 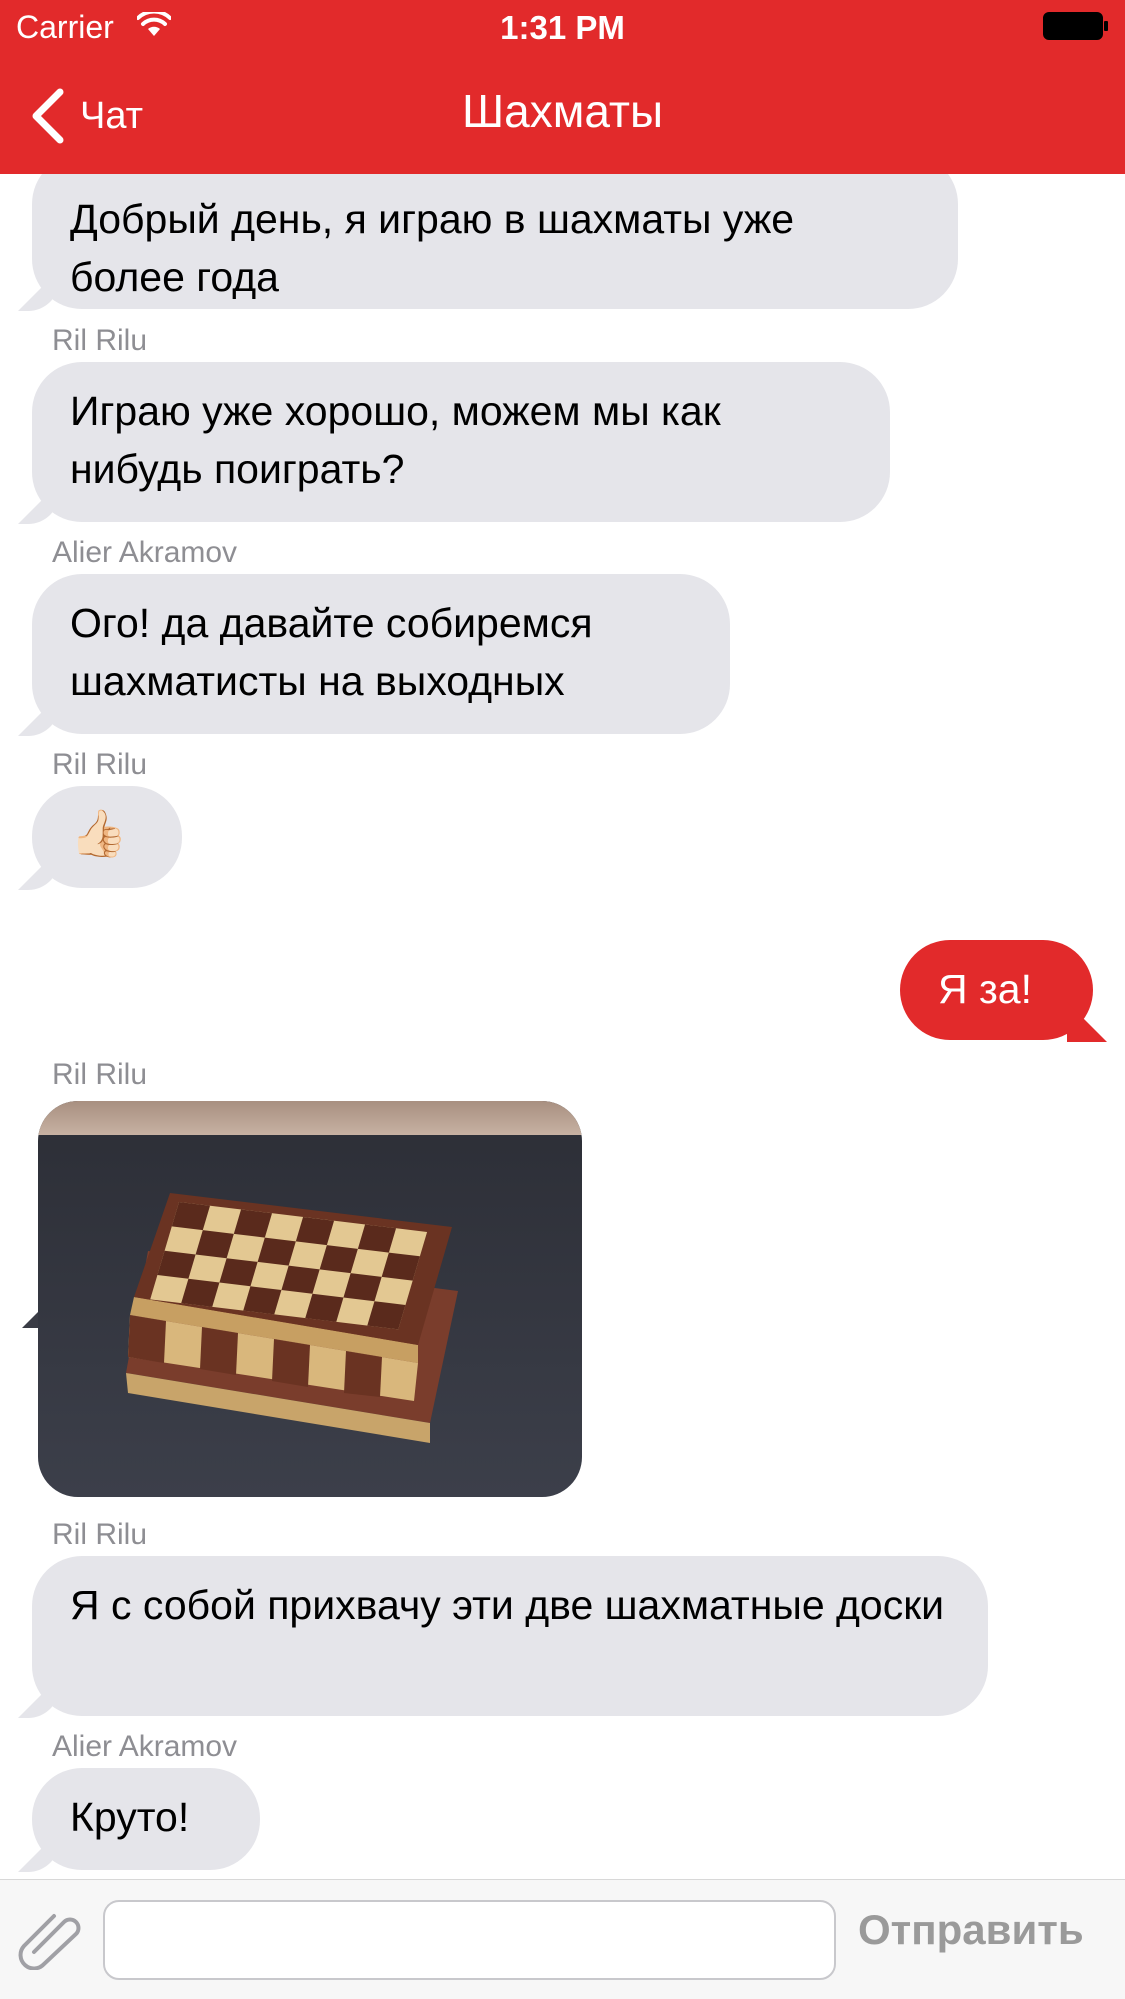 I want to click on outgoing-message-bubble: Я за!, so click(x=996, y=990).